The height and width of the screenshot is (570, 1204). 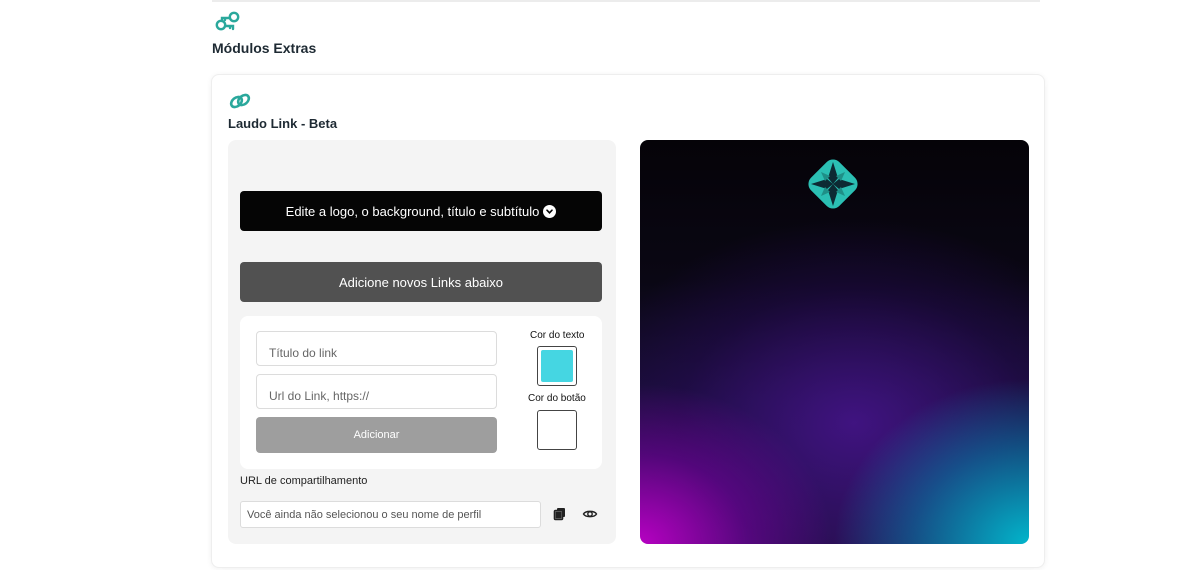 I want to click on page-title: Módulos Extras, so click(x=264, y=48).